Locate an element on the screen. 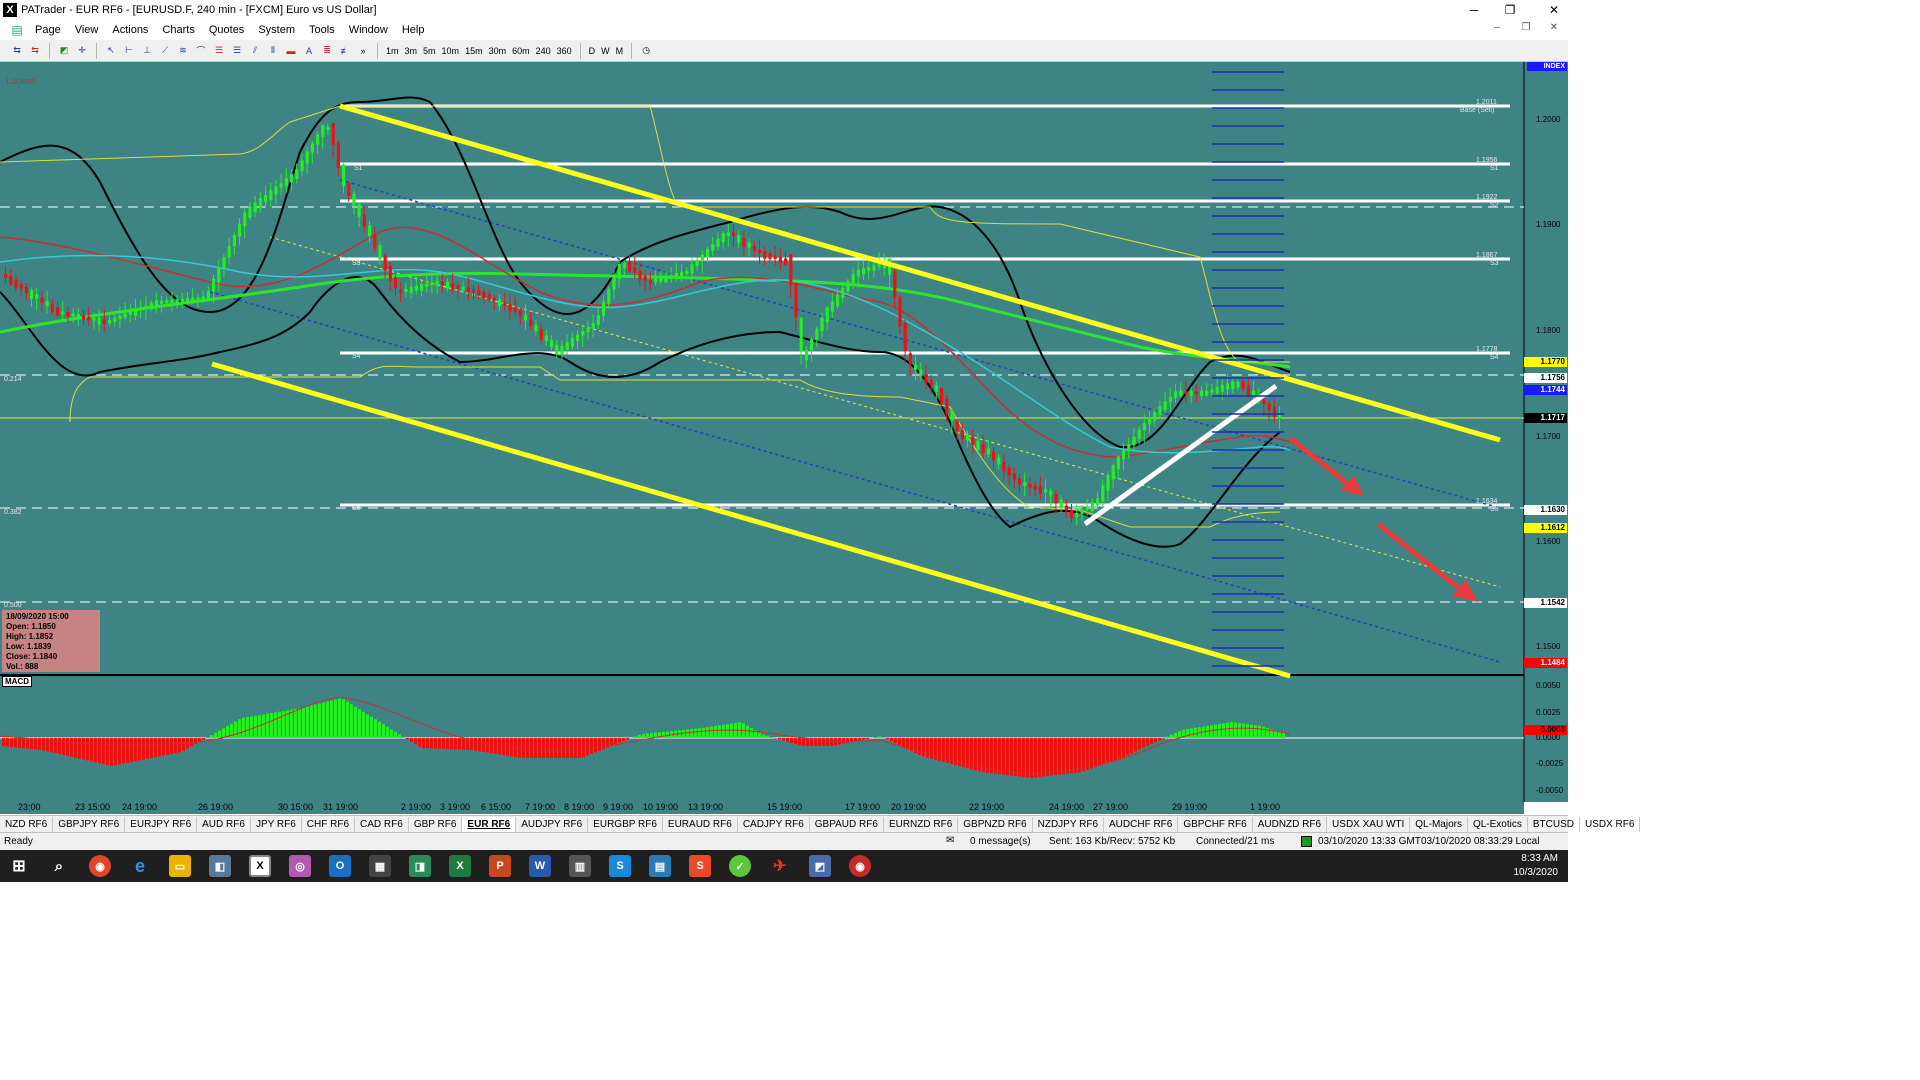 This screenshot has height=1080, width=1920. excel-icon: X is located at coordinates (460, 866).